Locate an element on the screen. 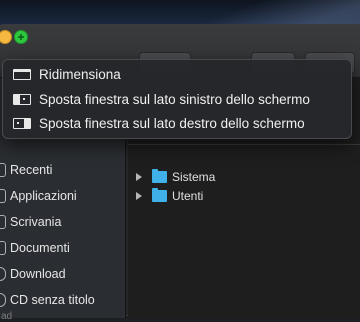  sidebar-item-recenti: Recenti is located at coordinates (62, 170).